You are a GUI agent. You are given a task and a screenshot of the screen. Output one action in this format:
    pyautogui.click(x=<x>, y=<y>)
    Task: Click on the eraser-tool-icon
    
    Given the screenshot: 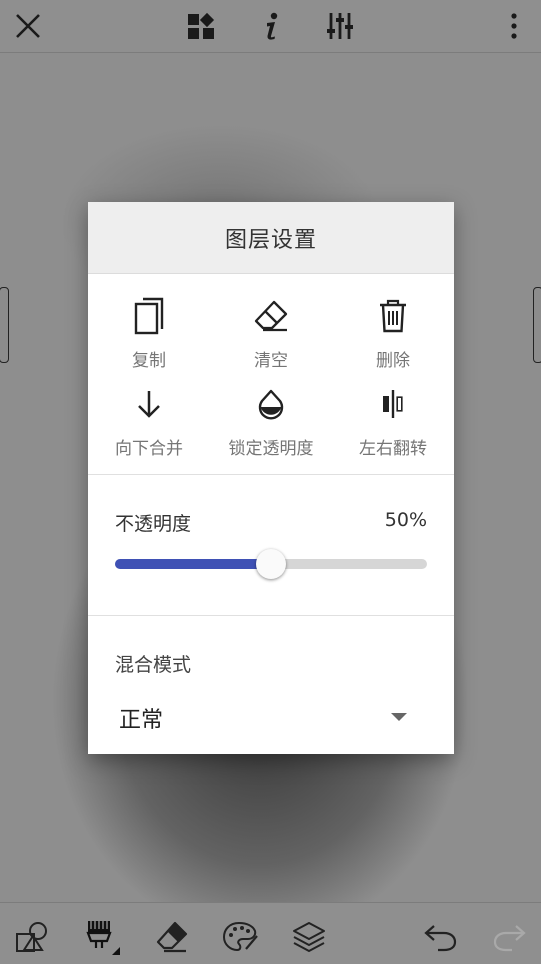 What is the action you would take?
    pyautogui.click(x=172, y=937)
    